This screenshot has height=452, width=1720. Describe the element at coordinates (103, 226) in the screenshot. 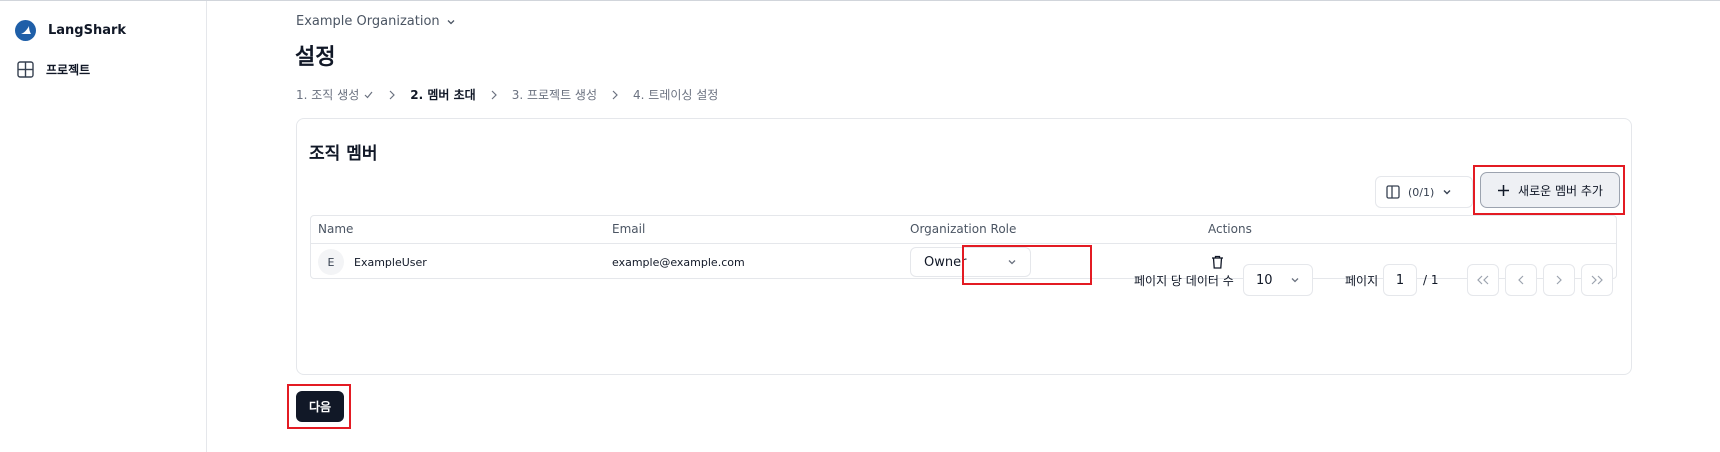

I see `sidebar: LangShark 프로젝트` at that location.